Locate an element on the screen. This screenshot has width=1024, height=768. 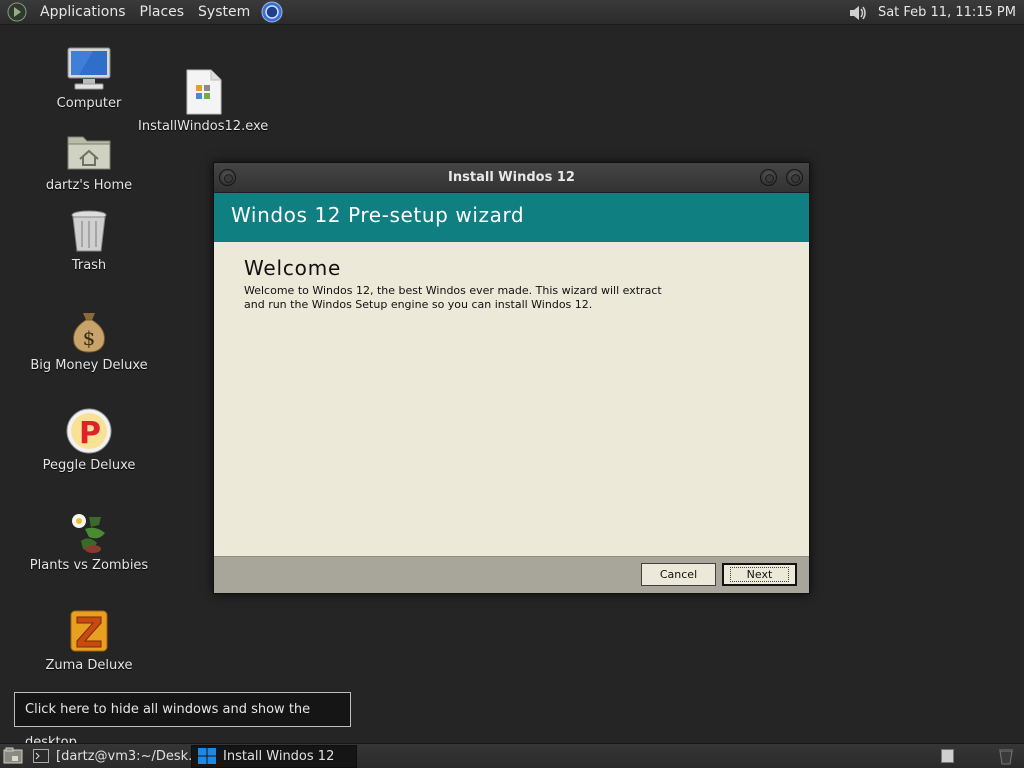
maximize-icon is located at coordinates (794, 177).